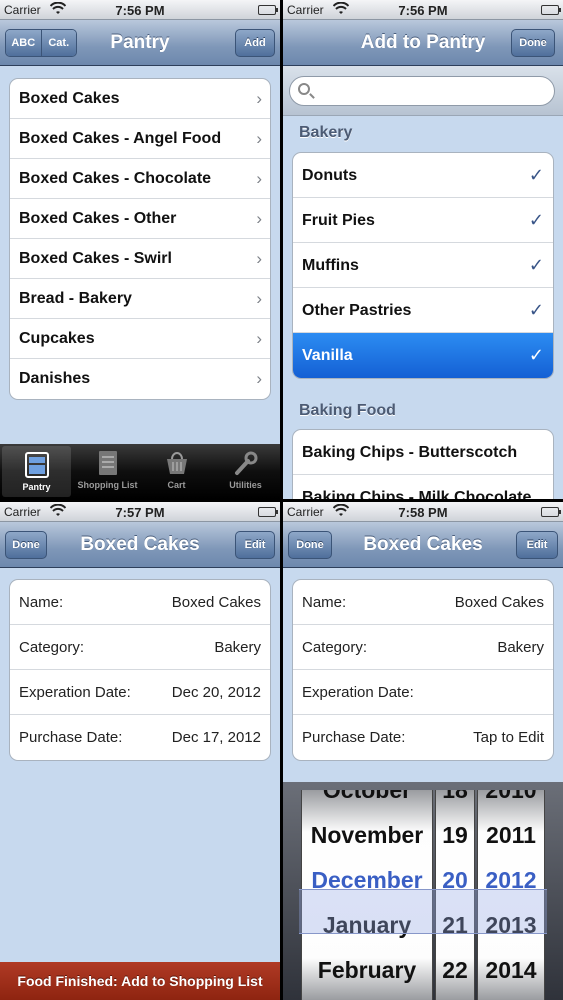  What do you see at coordinates (423, 310) in the screenshot?
I see `list-item: Other Pastries ✓` at bounding box center [423, 310].